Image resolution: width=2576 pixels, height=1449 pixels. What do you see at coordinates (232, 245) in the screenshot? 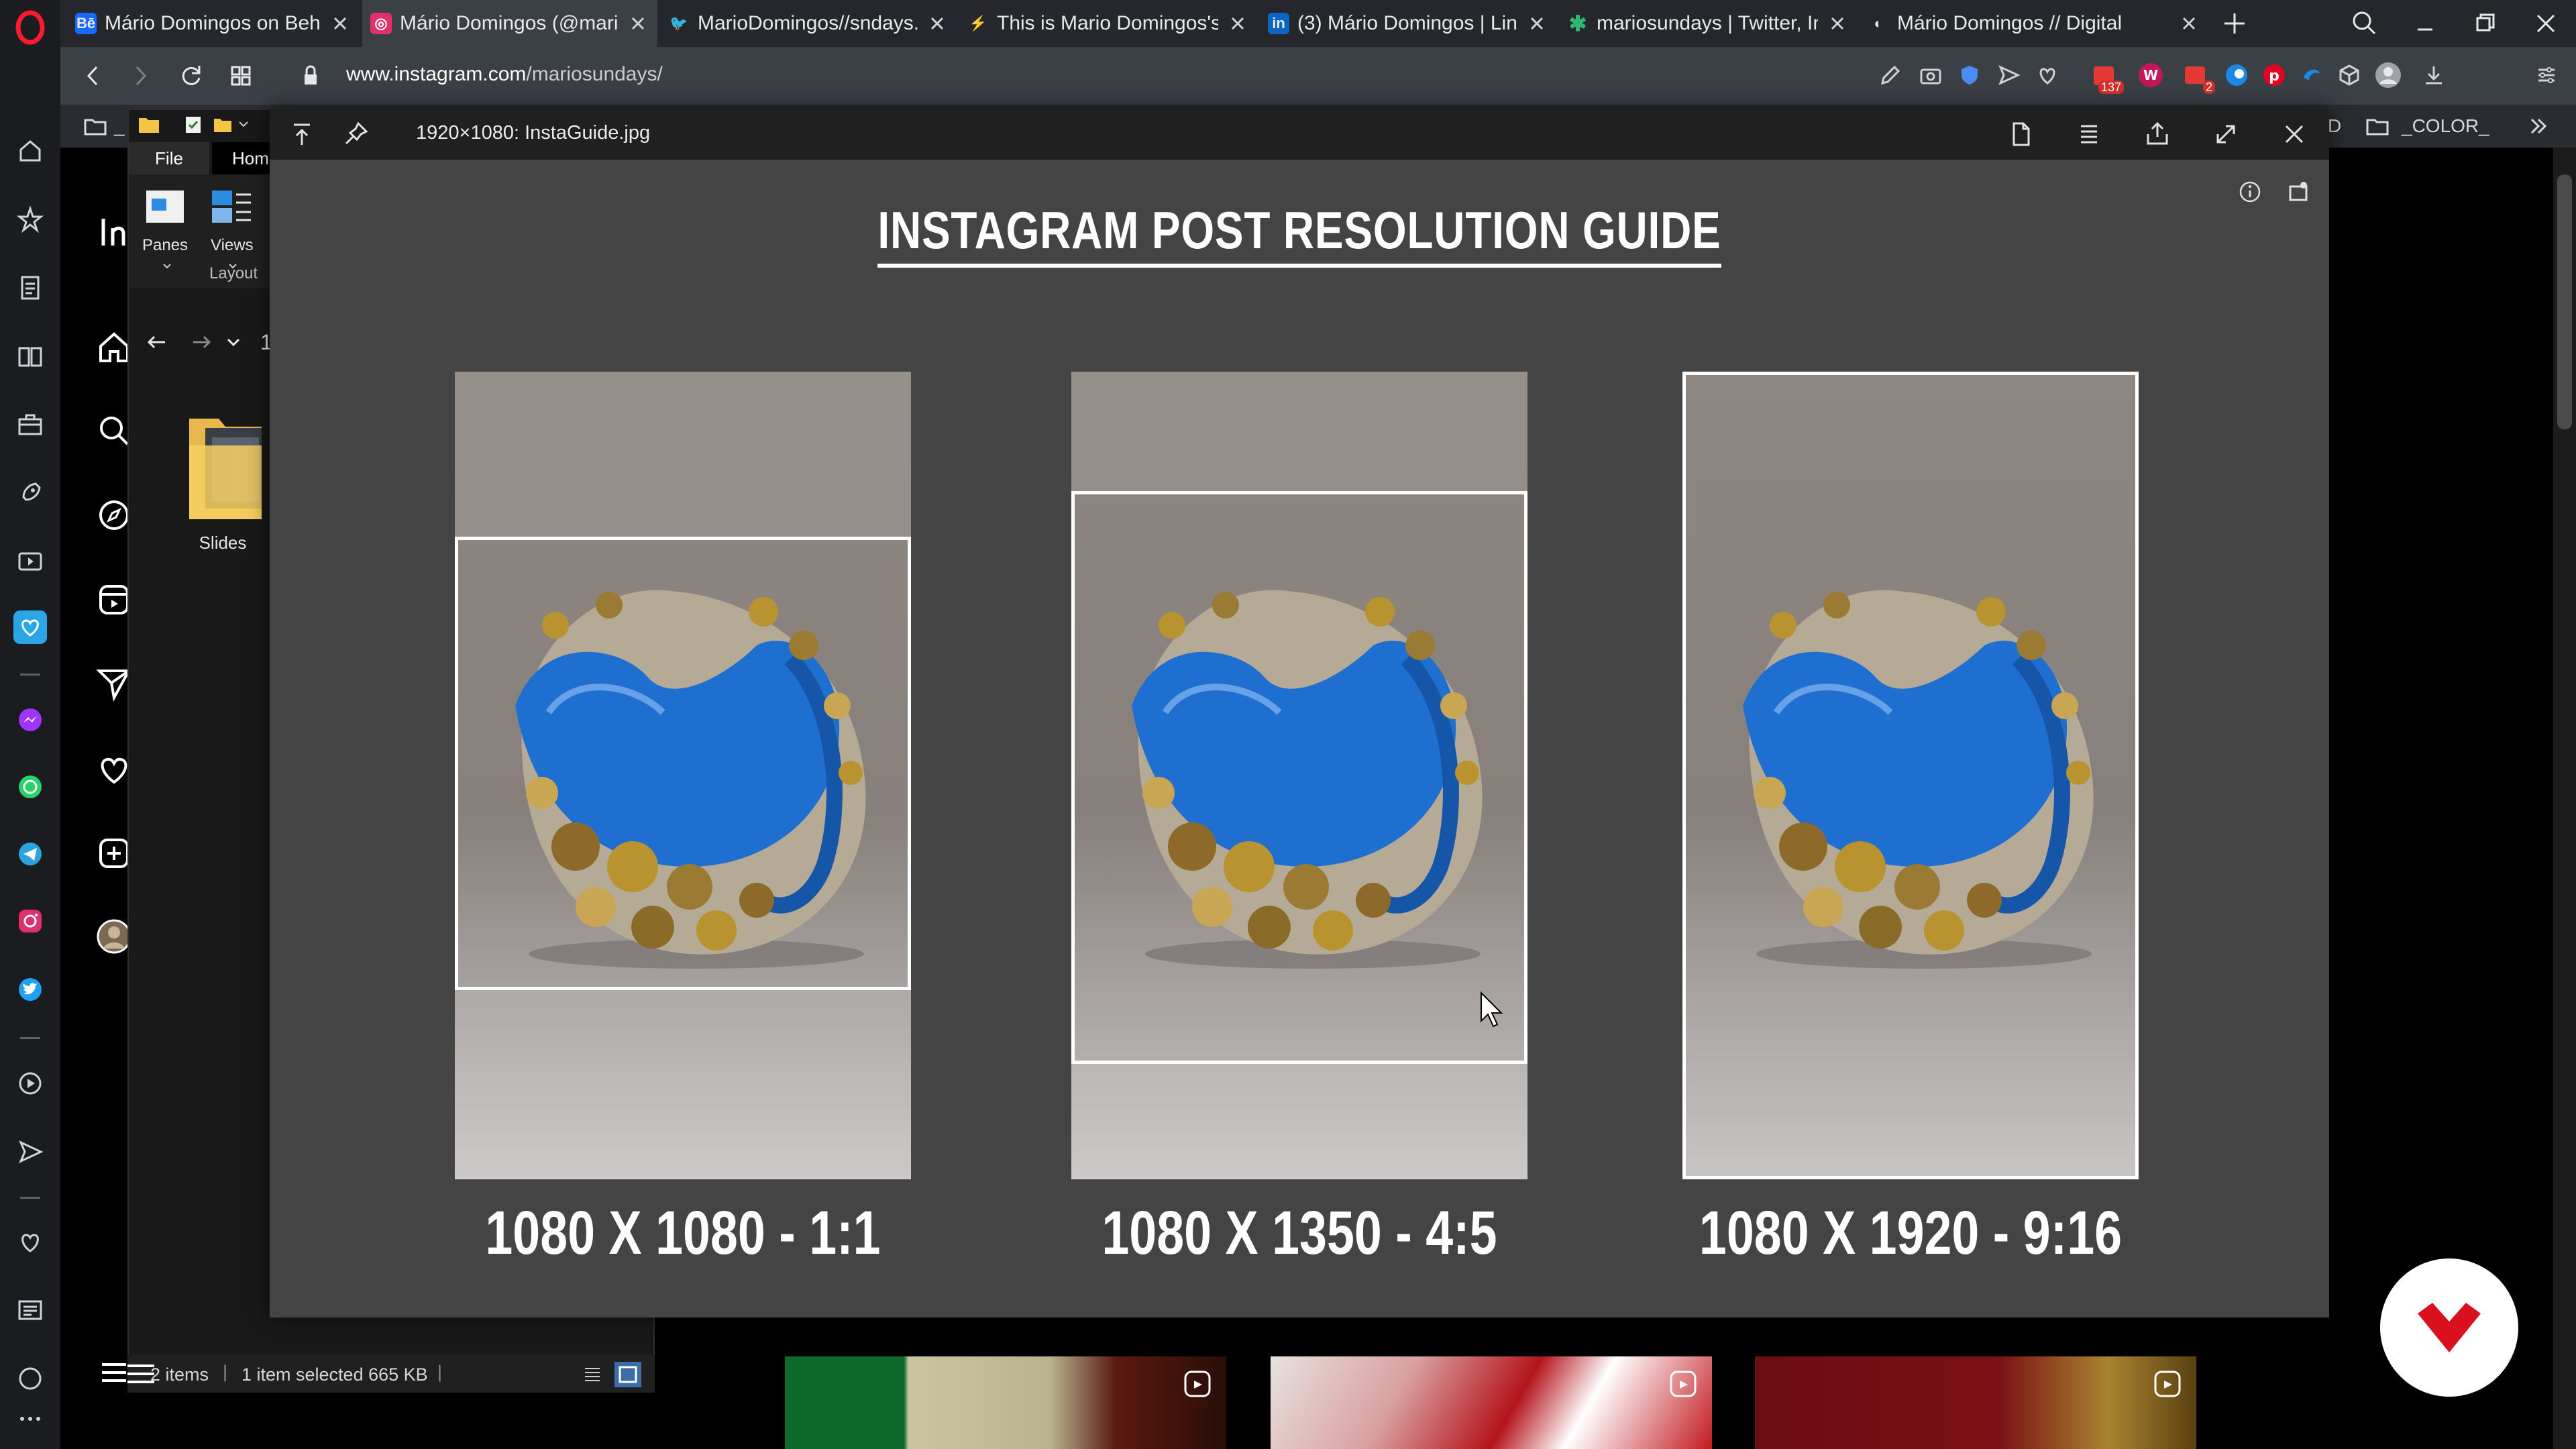
I see `views-label: Views` at bounding box center [232, 245].